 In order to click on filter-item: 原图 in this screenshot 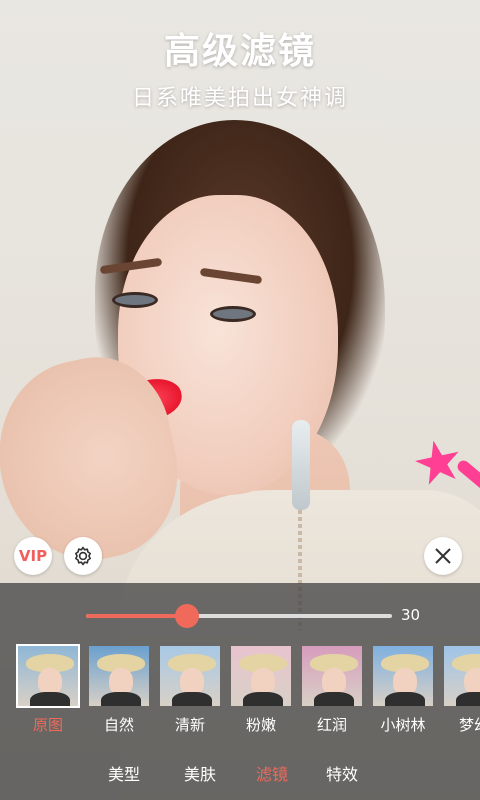, I will do `click(48, 690)`.